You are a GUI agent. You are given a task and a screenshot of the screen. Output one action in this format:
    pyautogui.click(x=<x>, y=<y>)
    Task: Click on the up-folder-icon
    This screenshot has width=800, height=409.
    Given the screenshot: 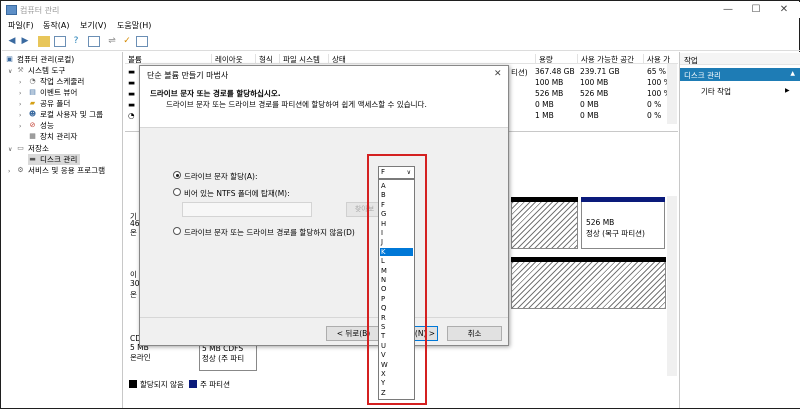 What is the action you would take?
    pyautogui.click(x=44, y=41)
    